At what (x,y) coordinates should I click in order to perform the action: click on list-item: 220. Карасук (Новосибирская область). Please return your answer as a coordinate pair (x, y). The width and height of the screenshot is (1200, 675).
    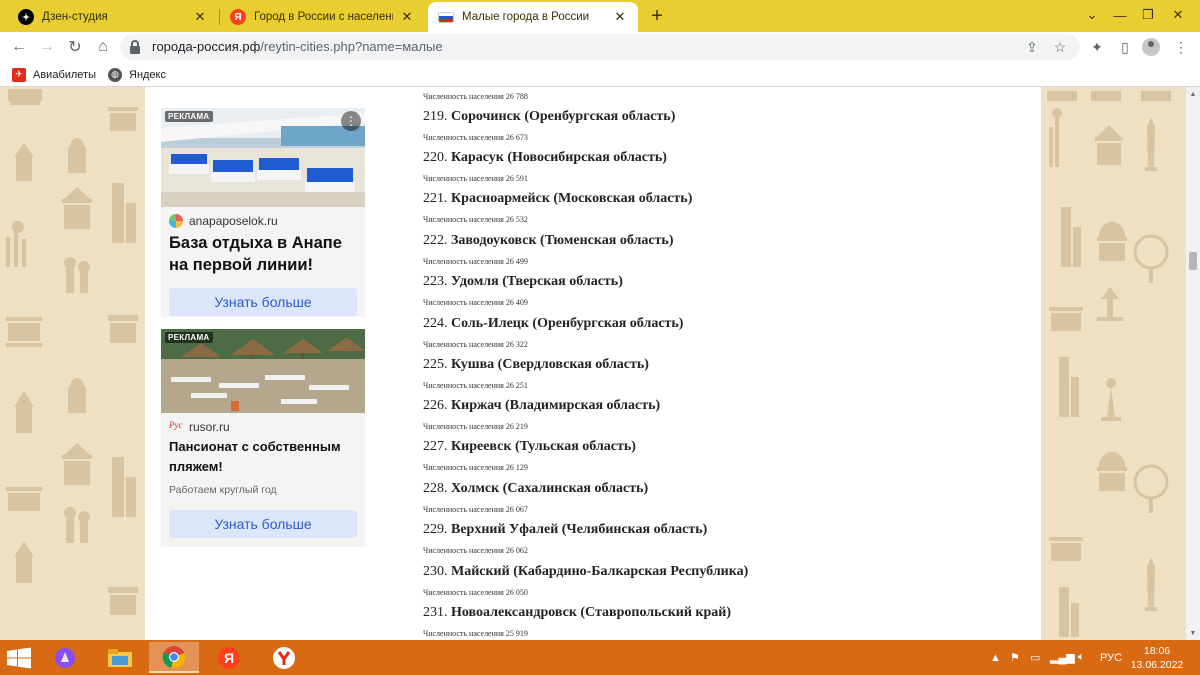
    Looking at the image, I should click on (545, 158).